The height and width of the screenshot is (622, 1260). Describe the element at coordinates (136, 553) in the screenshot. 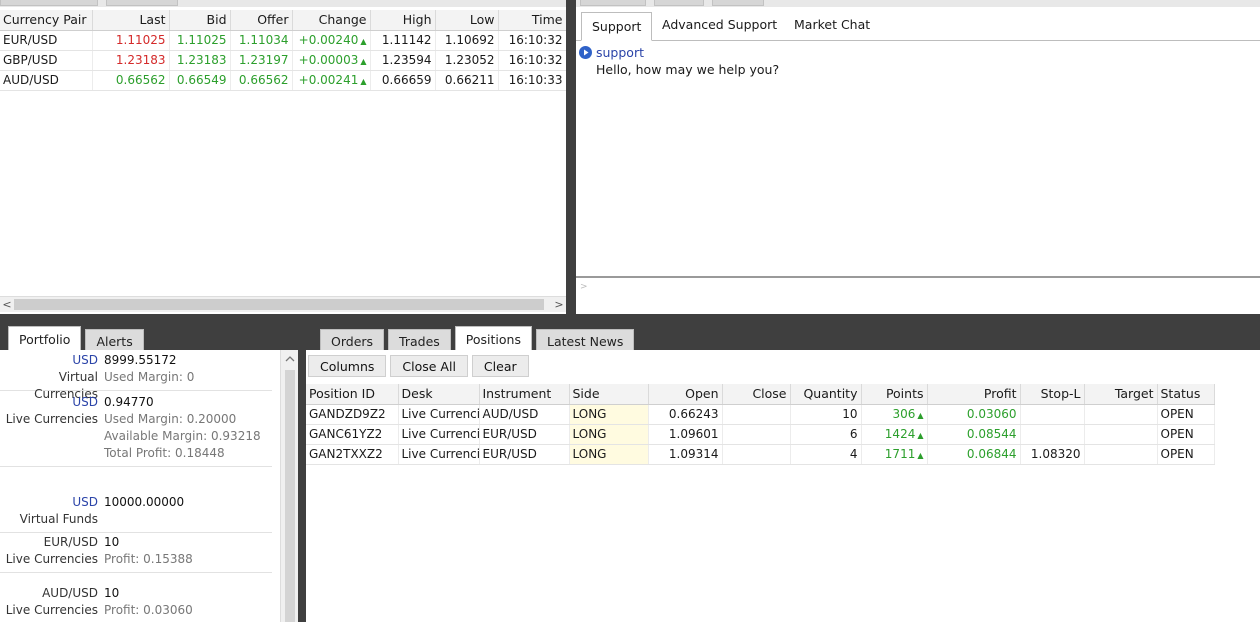

I see `portfolio-item: EUR/USD 10 Live Currencies Profit: 0.15388` at that location.